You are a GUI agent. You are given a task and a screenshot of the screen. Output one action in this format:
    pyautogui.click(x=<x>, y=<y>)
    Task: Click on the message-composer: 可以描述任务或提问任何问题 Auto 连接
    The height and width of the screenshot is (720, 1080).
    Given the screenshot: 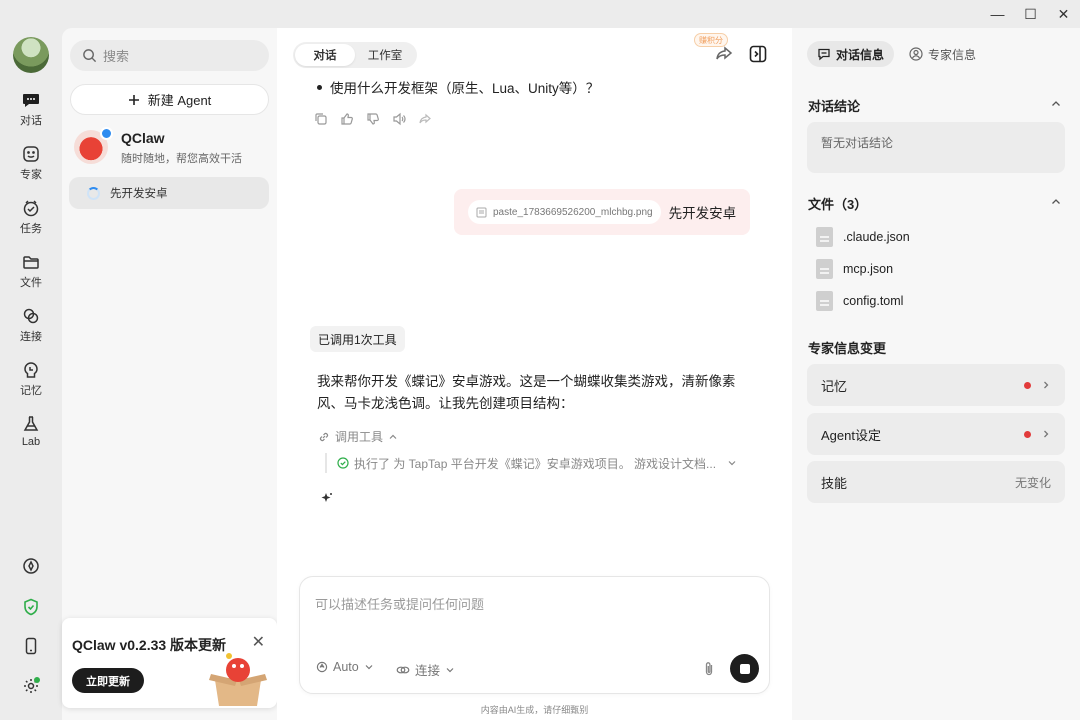 What is the action you would take?
    pyautogui.click(x=534, y=635)
    